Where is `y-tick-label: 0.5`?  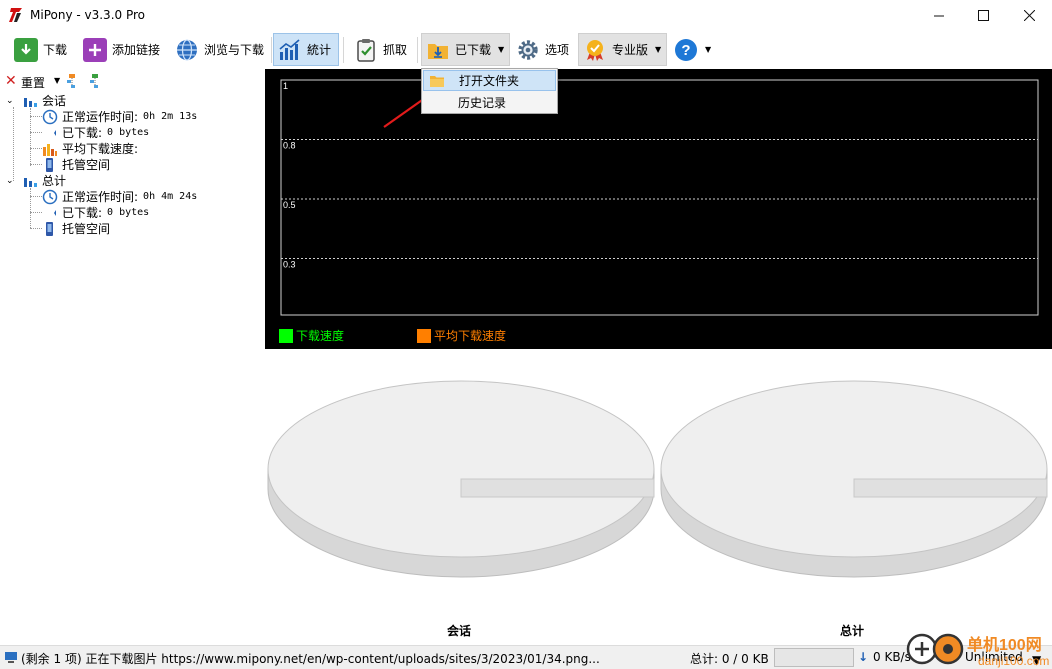 y-tick-label: 0.5 is located at coordinates (289, 205).